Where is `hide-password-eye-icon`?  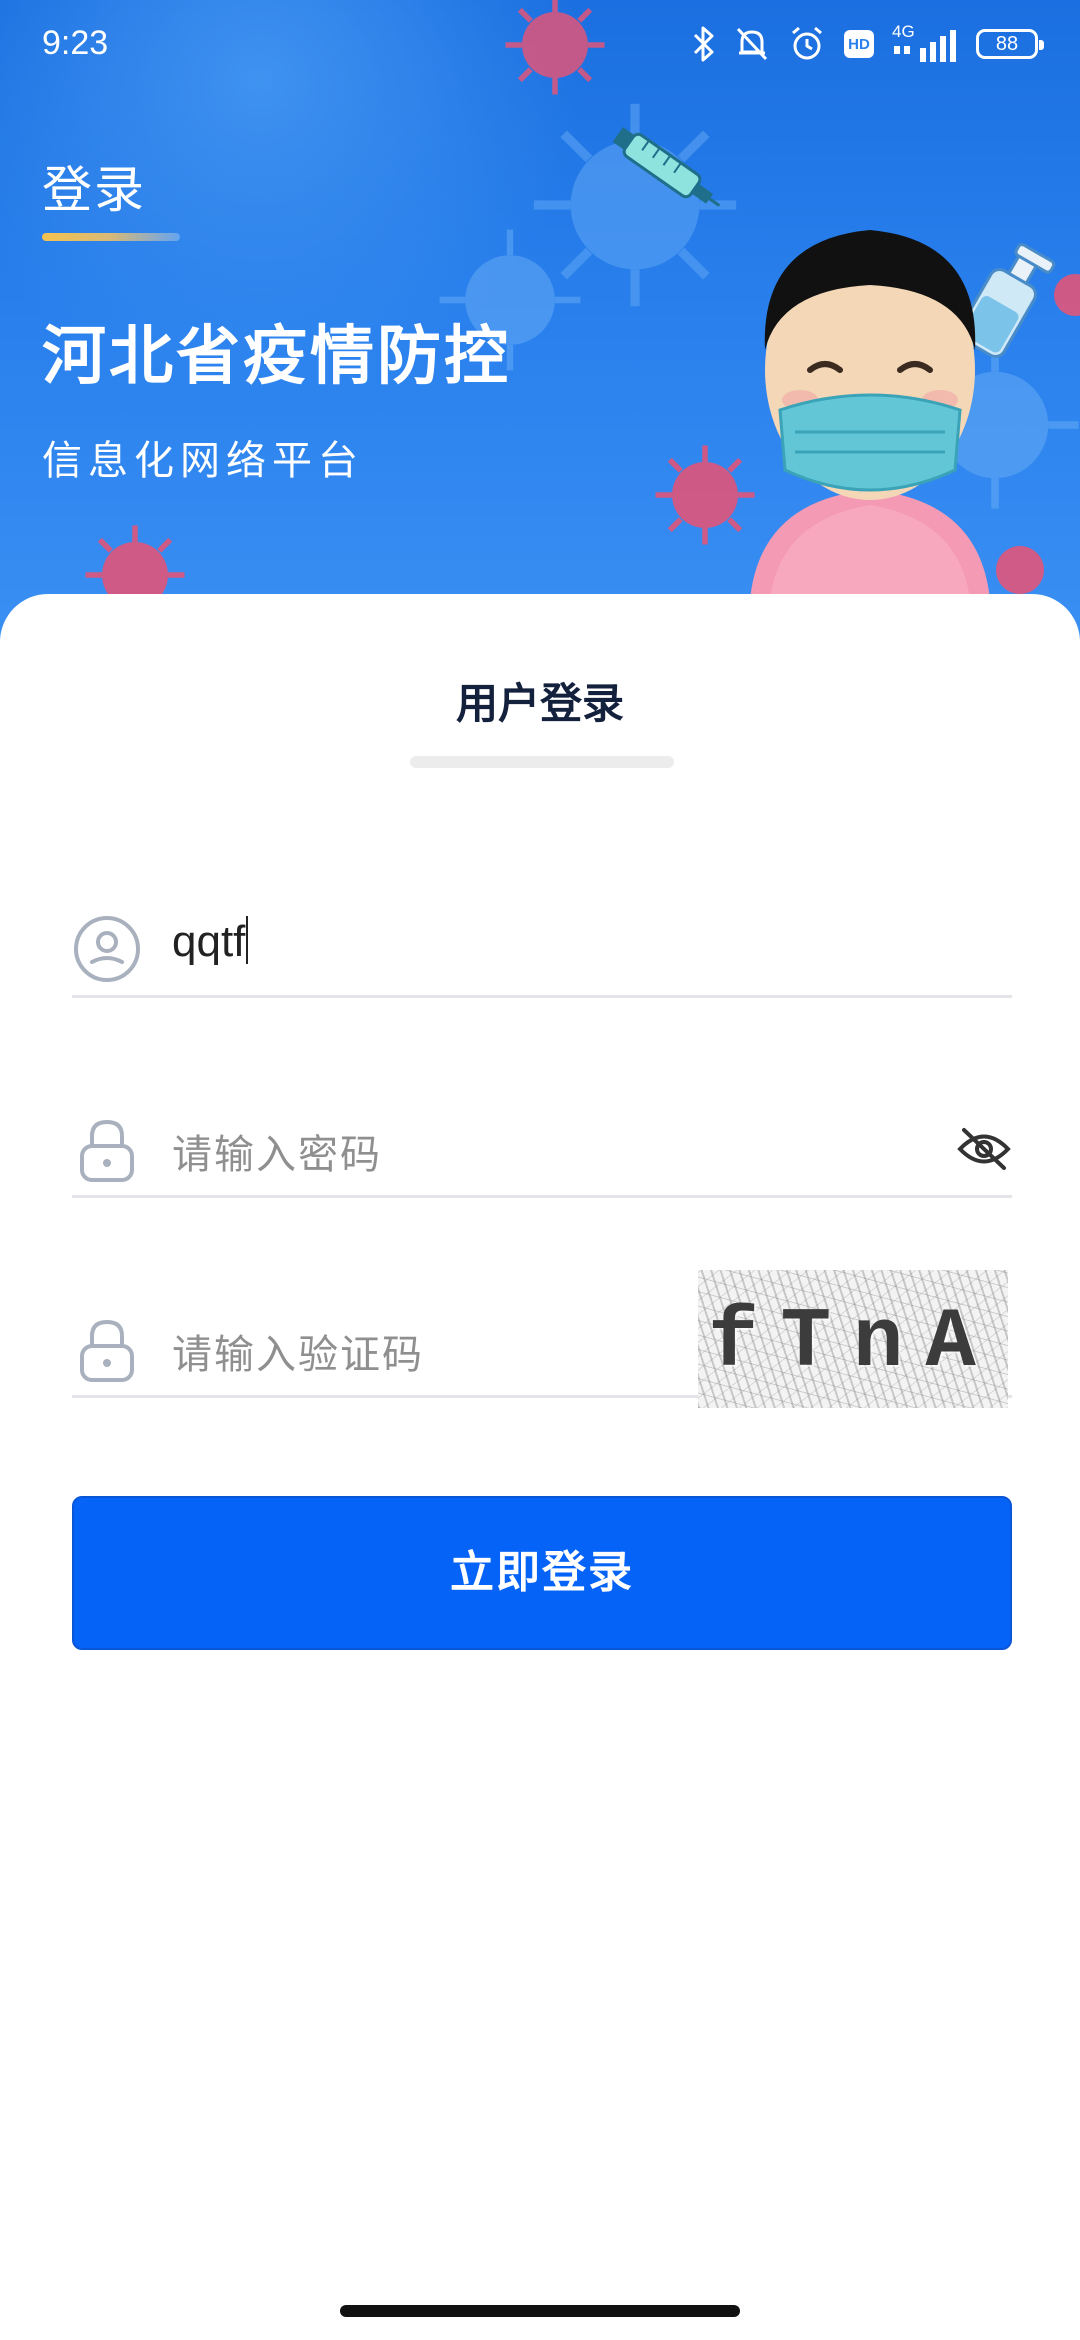
hide-password-eye-icon is located at coordinates (984, 1149).